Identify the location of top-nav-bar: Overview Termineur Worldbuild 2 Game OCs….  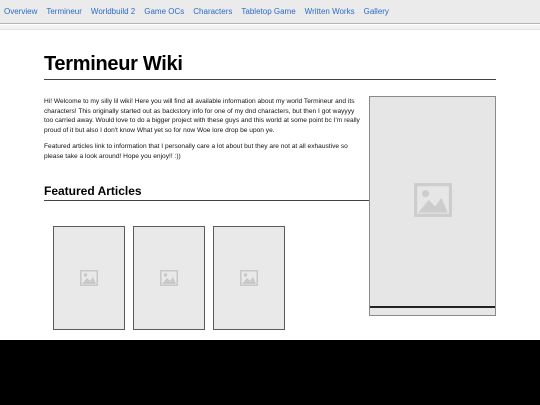
(270, 12).